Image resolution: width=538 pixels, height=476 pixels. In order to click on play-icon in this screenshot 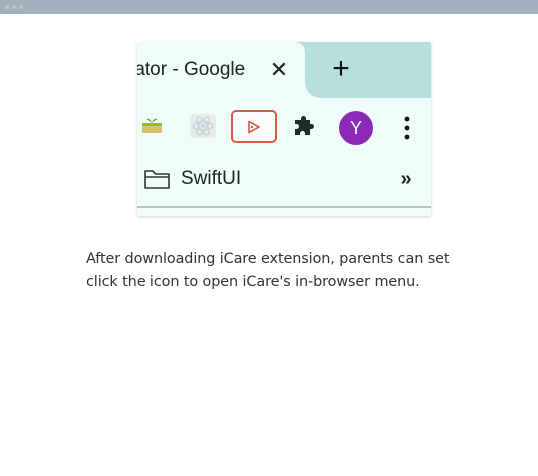, I will do `click(254, 127)`.